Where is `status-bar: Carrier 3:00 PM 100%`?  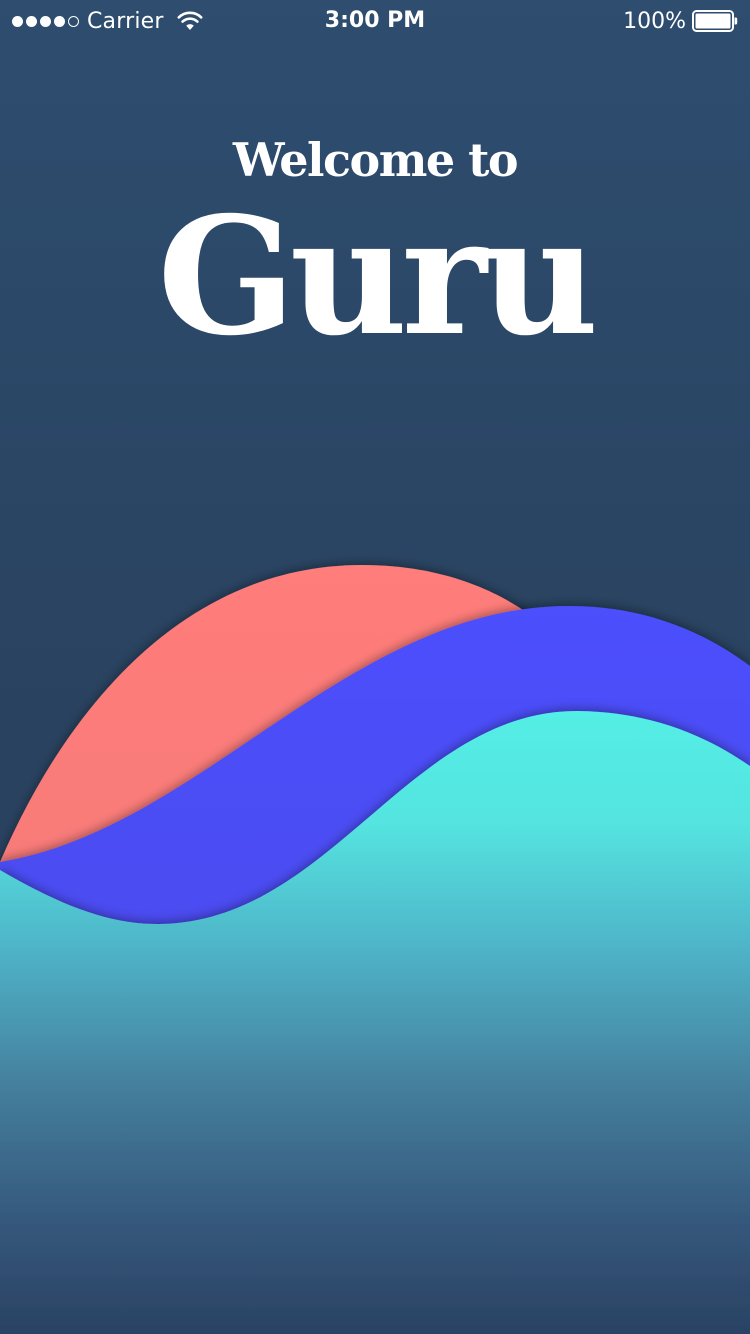 status-bar: Carrier 3:00 PM 100% is located at coordinates (375, 20).